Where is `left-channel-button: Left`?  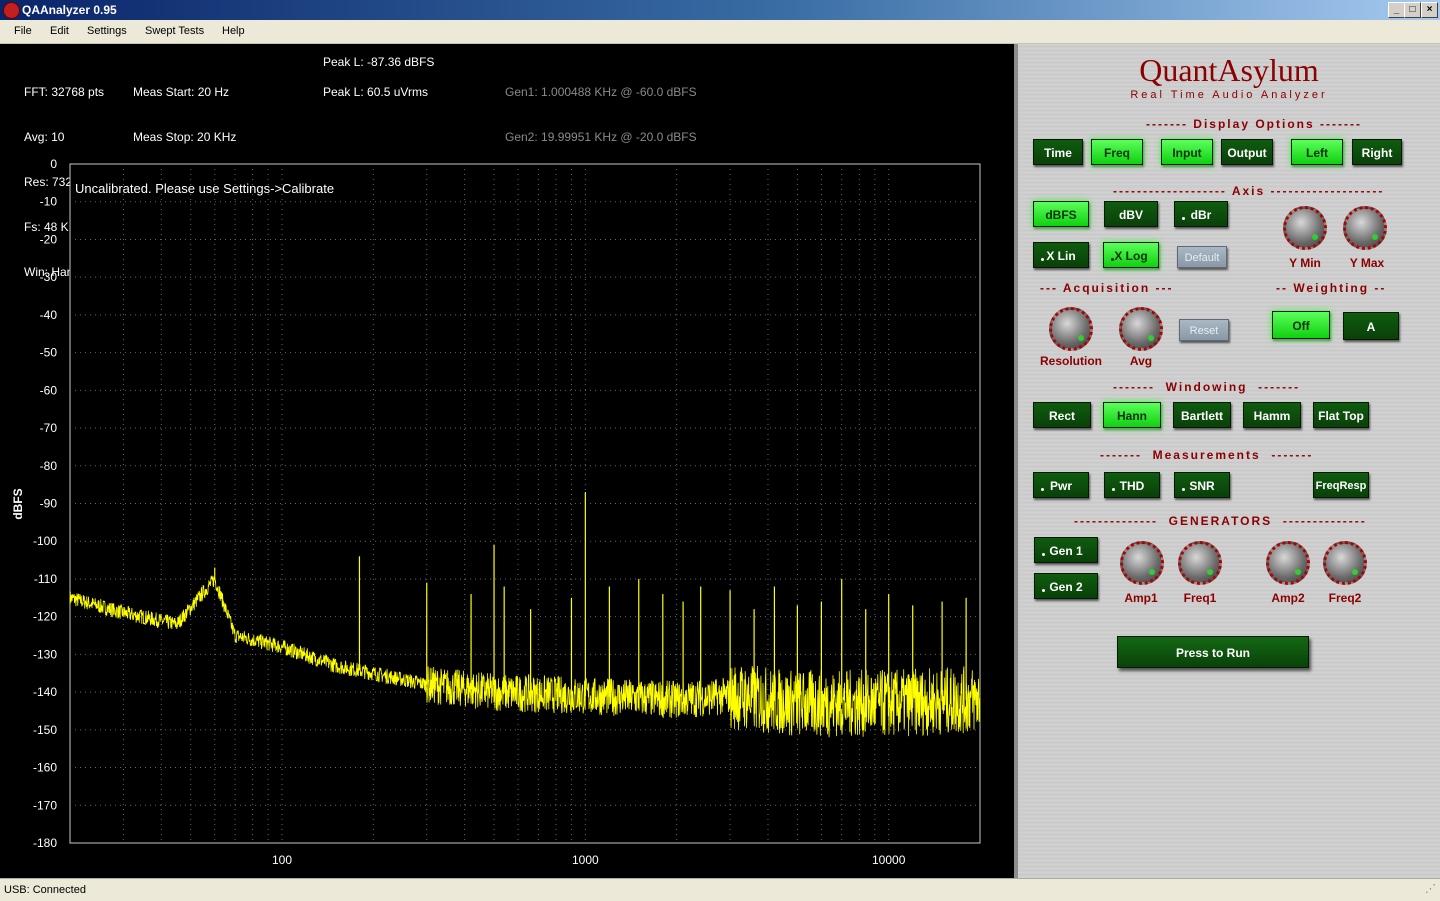 left-channel-button: Left is located at coordinates (1317, 152).